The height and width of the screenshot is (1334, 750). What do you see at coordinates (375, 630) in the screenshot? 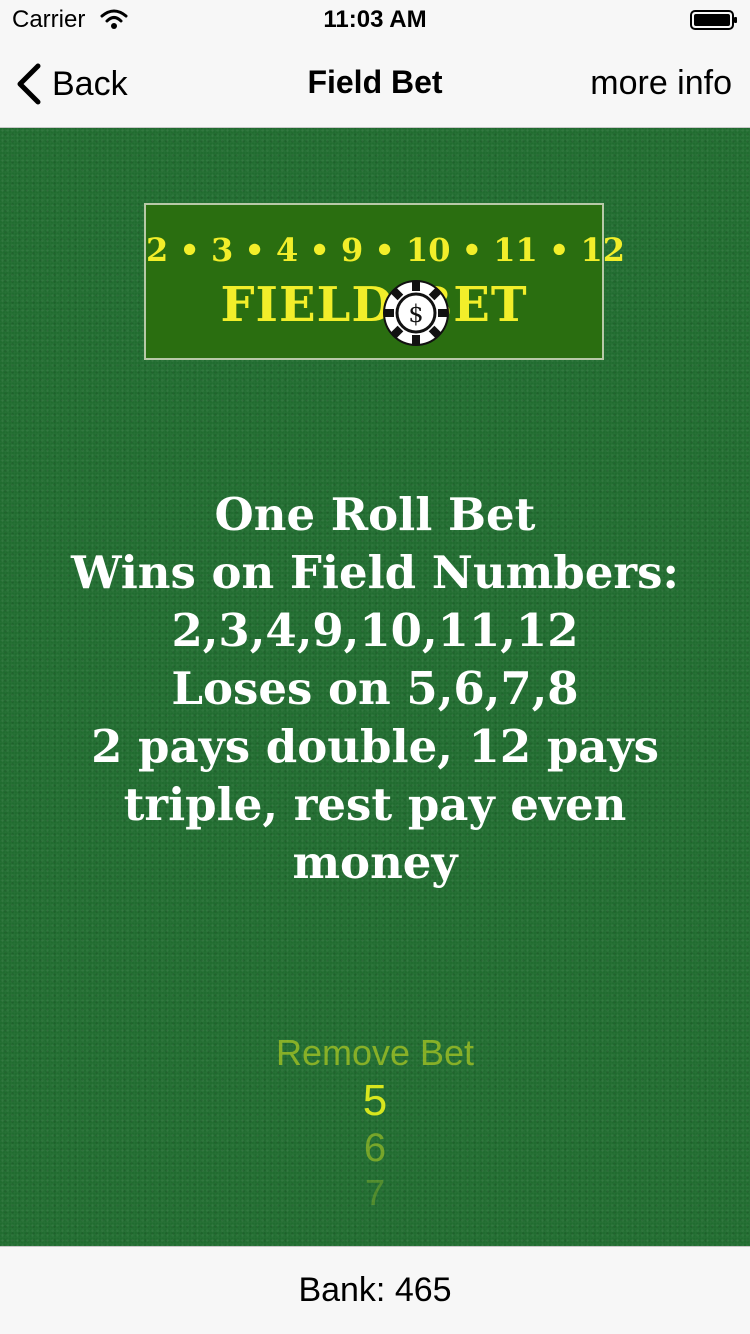
I see `description-line: 2,3,4,9,10,11,12` at bounding box center [375, 630].